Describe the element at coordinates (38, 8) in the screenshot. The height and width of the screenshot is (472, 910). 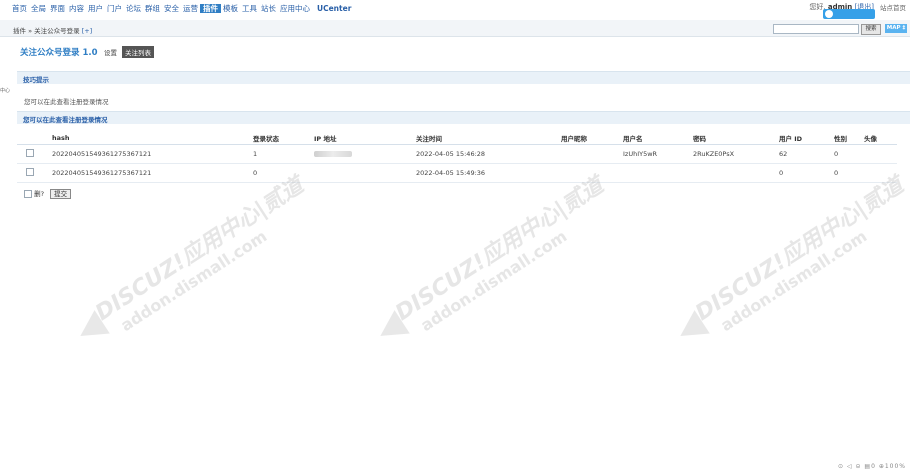
I see `nav-global: 全局` at that location.